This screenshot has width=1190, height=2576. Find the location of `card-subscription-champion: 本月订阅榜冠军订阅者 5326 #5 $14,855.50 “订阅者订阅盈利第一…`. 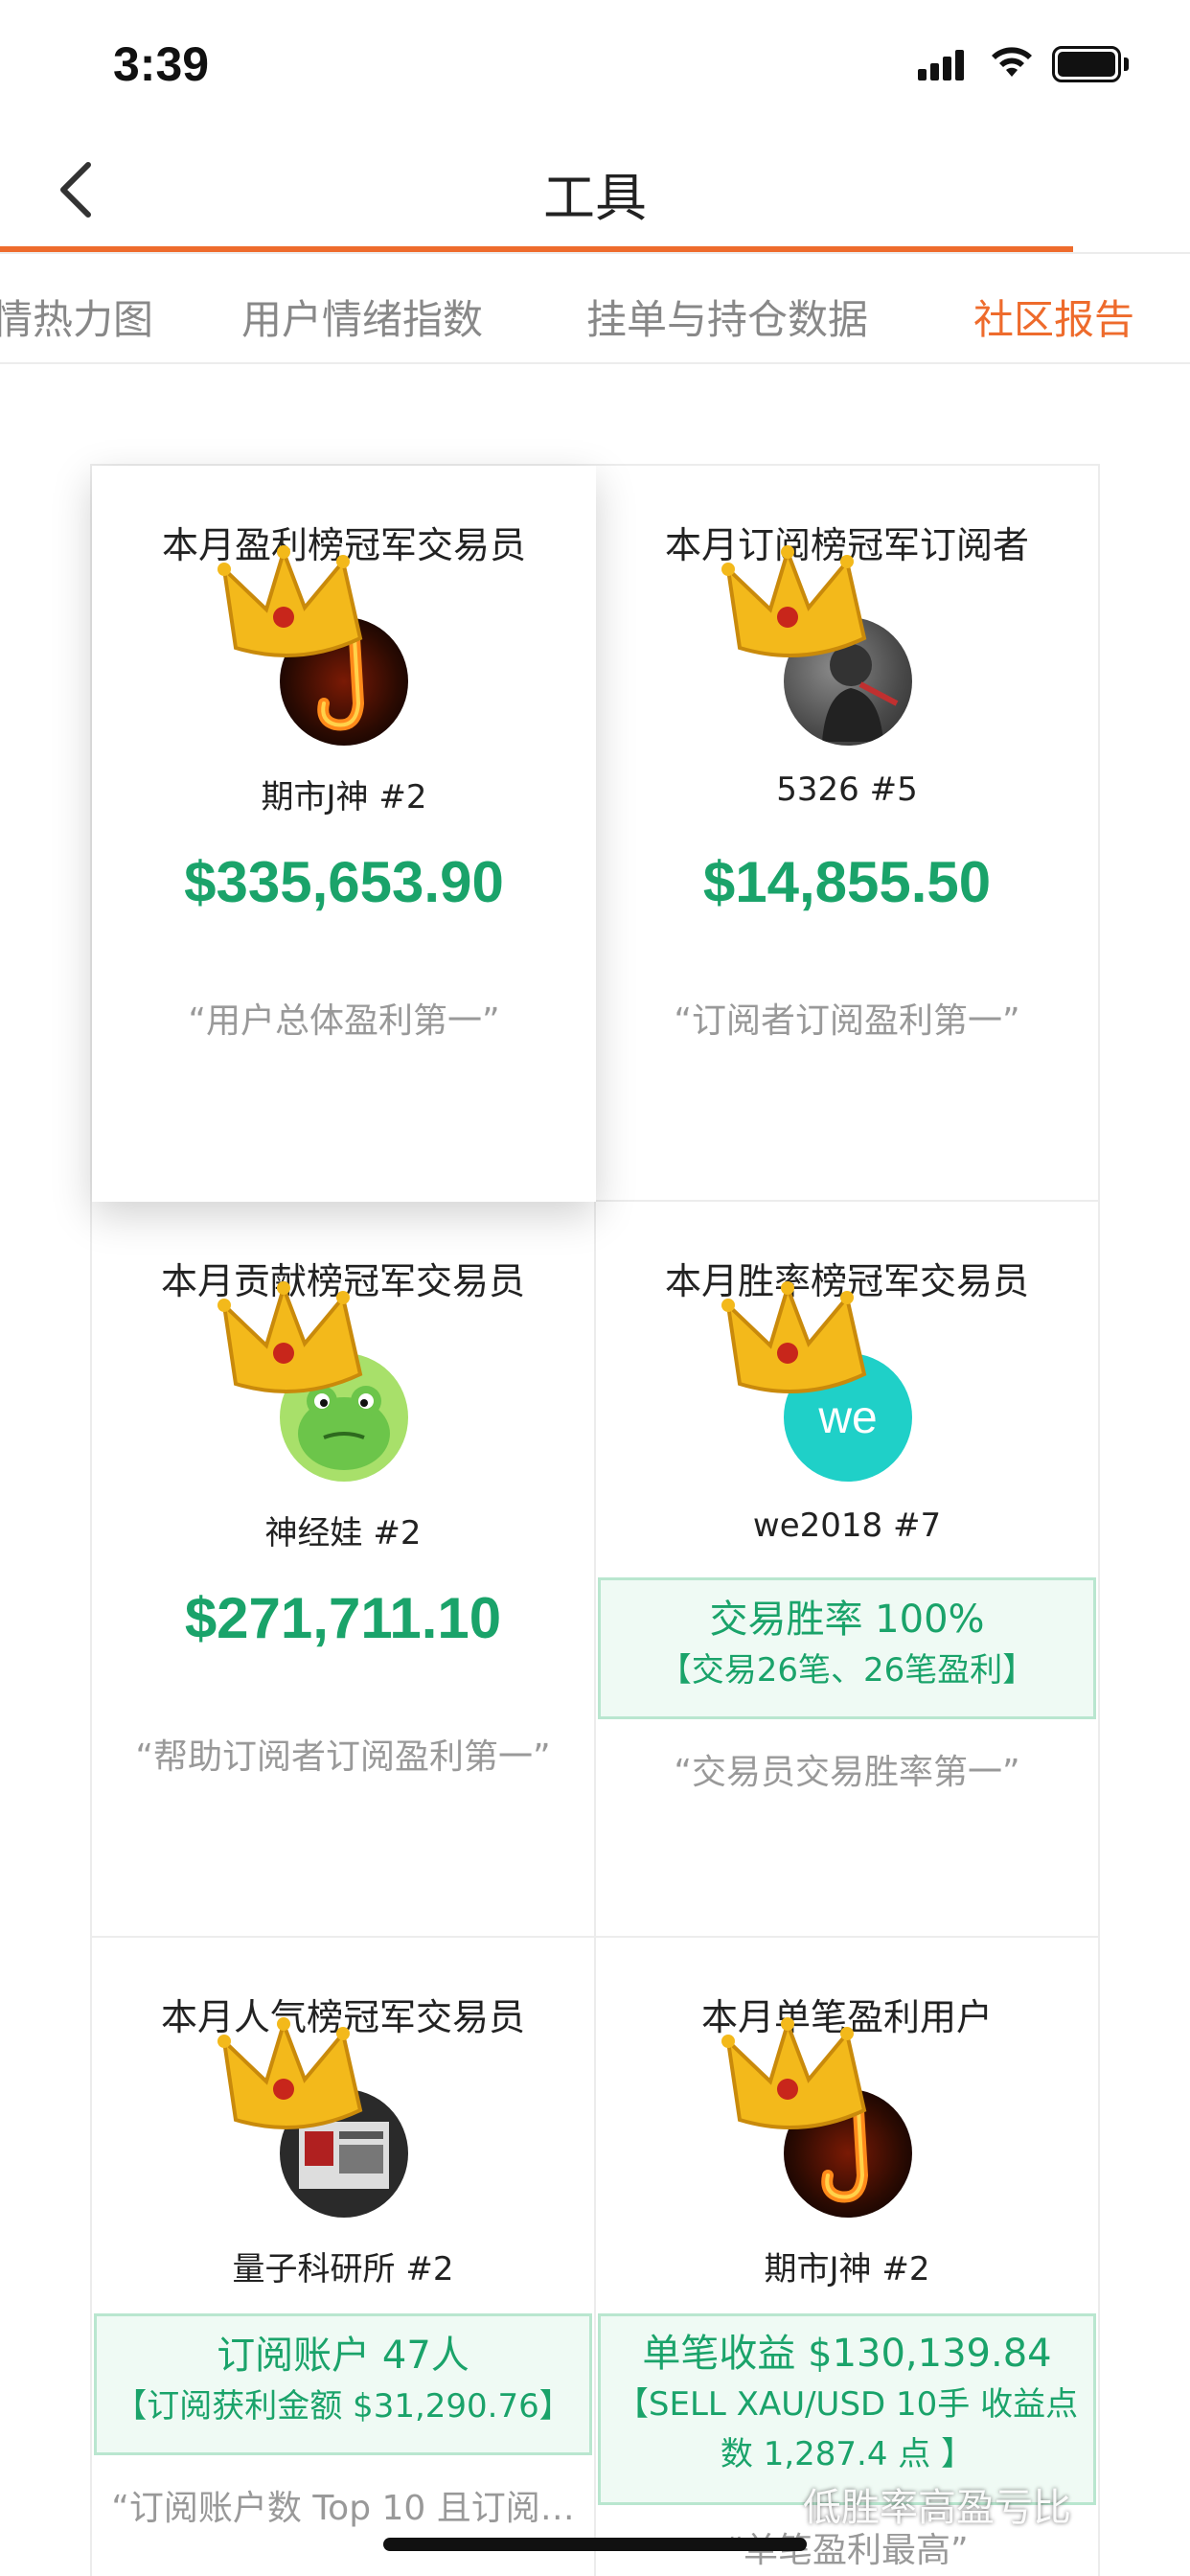

card-subscription-champion: 本月订阅榜冠军订阅者 5326 #5 $14,855.50 “订阅者订阅盈利第一… is located at coordinates (848, 834).